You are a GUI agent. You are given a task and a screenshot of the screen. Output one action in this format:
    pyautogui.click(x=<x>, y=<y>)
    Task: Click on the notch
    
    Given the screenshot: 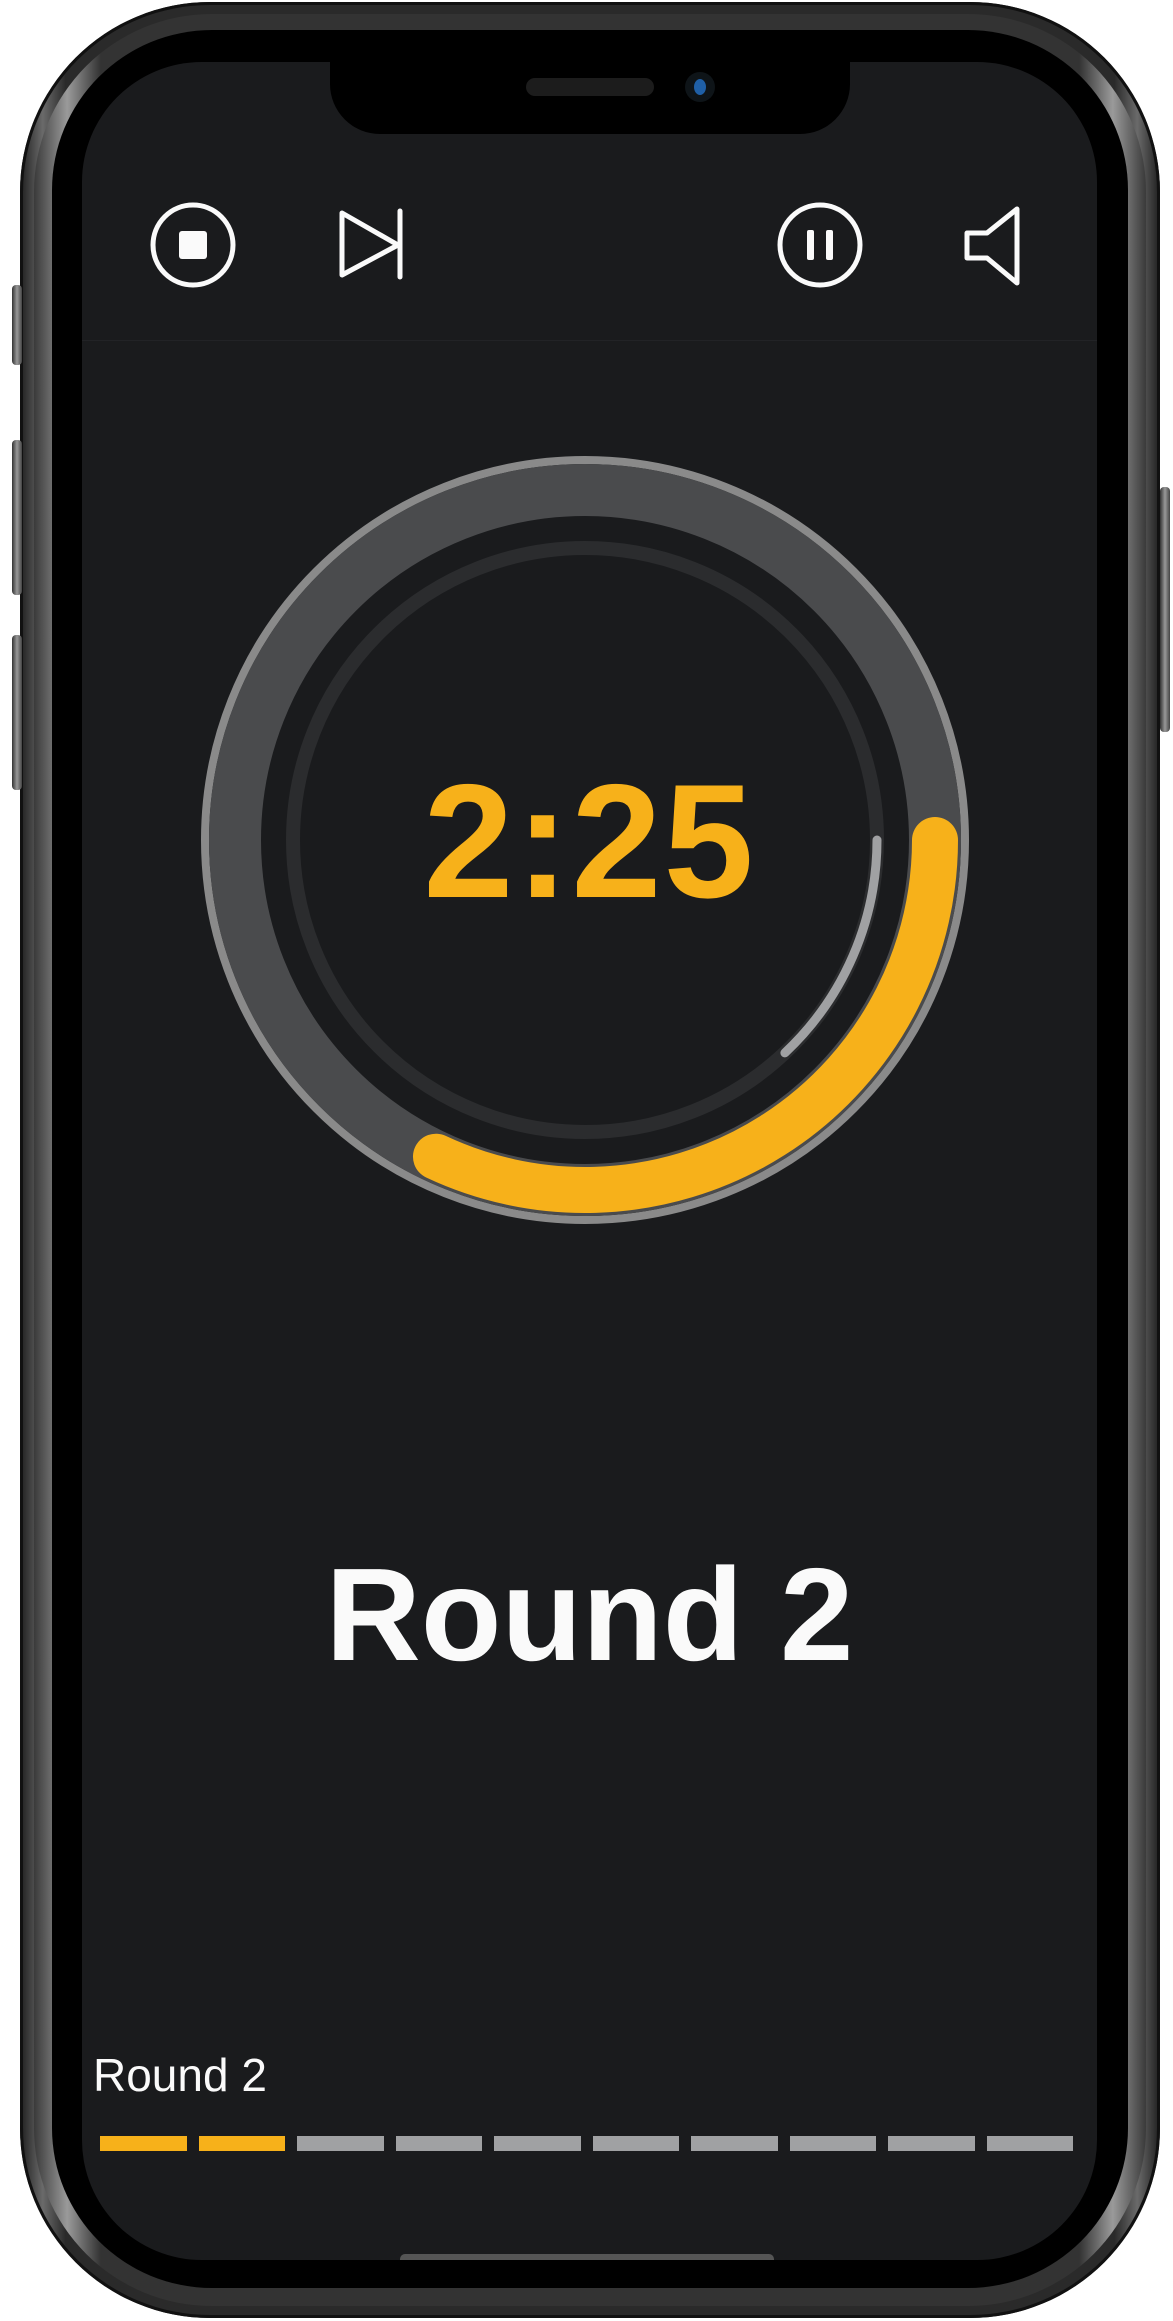 What is the action you would take?
    pyautogui.click(x=590, y=98)
    